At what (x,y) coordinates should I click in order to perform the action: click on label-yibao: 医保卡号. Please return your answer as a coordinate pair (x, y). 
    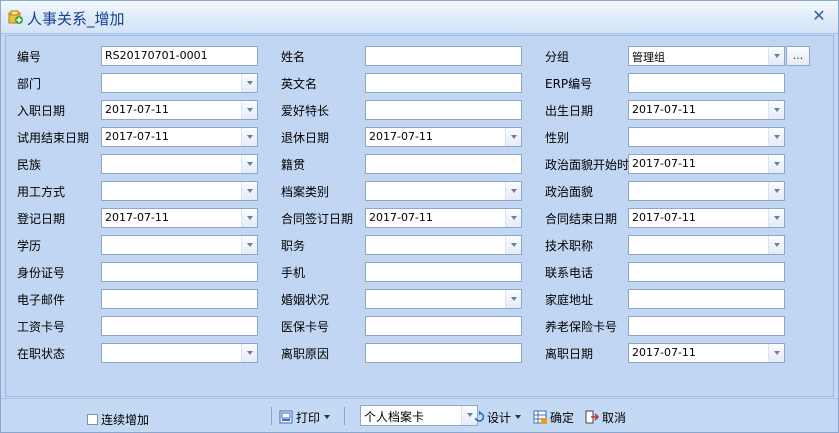
    Looking at the image, I should click on (305, 327).